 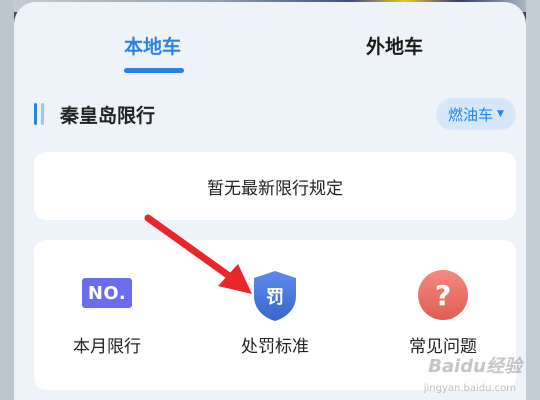 What do you see at coordinates (475, 366) in the screenshot?
I see `watermark-logo: Baidu经验` at bounding box center [475, 366].